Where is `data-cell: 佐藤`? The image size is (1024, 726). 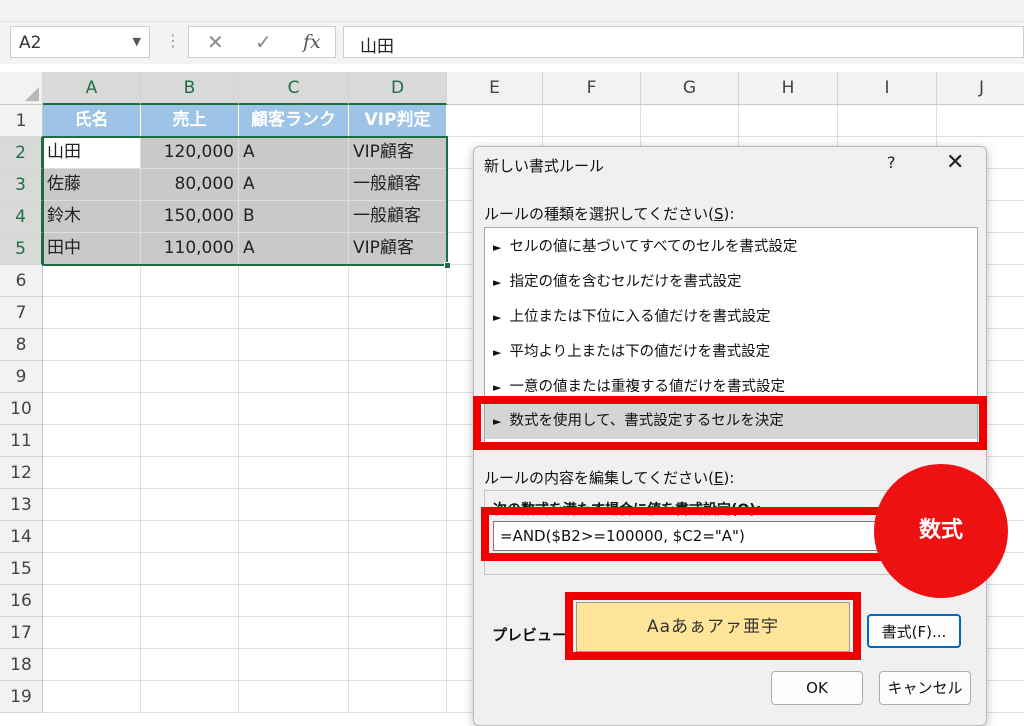 data-cell: 佐藤 is located at coordinates (92, 185).